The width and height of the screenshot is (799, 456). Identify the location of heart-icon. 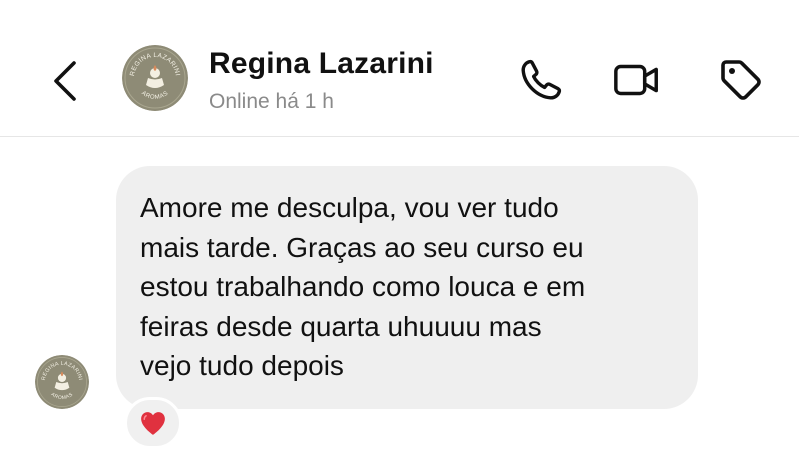
(153, 423).